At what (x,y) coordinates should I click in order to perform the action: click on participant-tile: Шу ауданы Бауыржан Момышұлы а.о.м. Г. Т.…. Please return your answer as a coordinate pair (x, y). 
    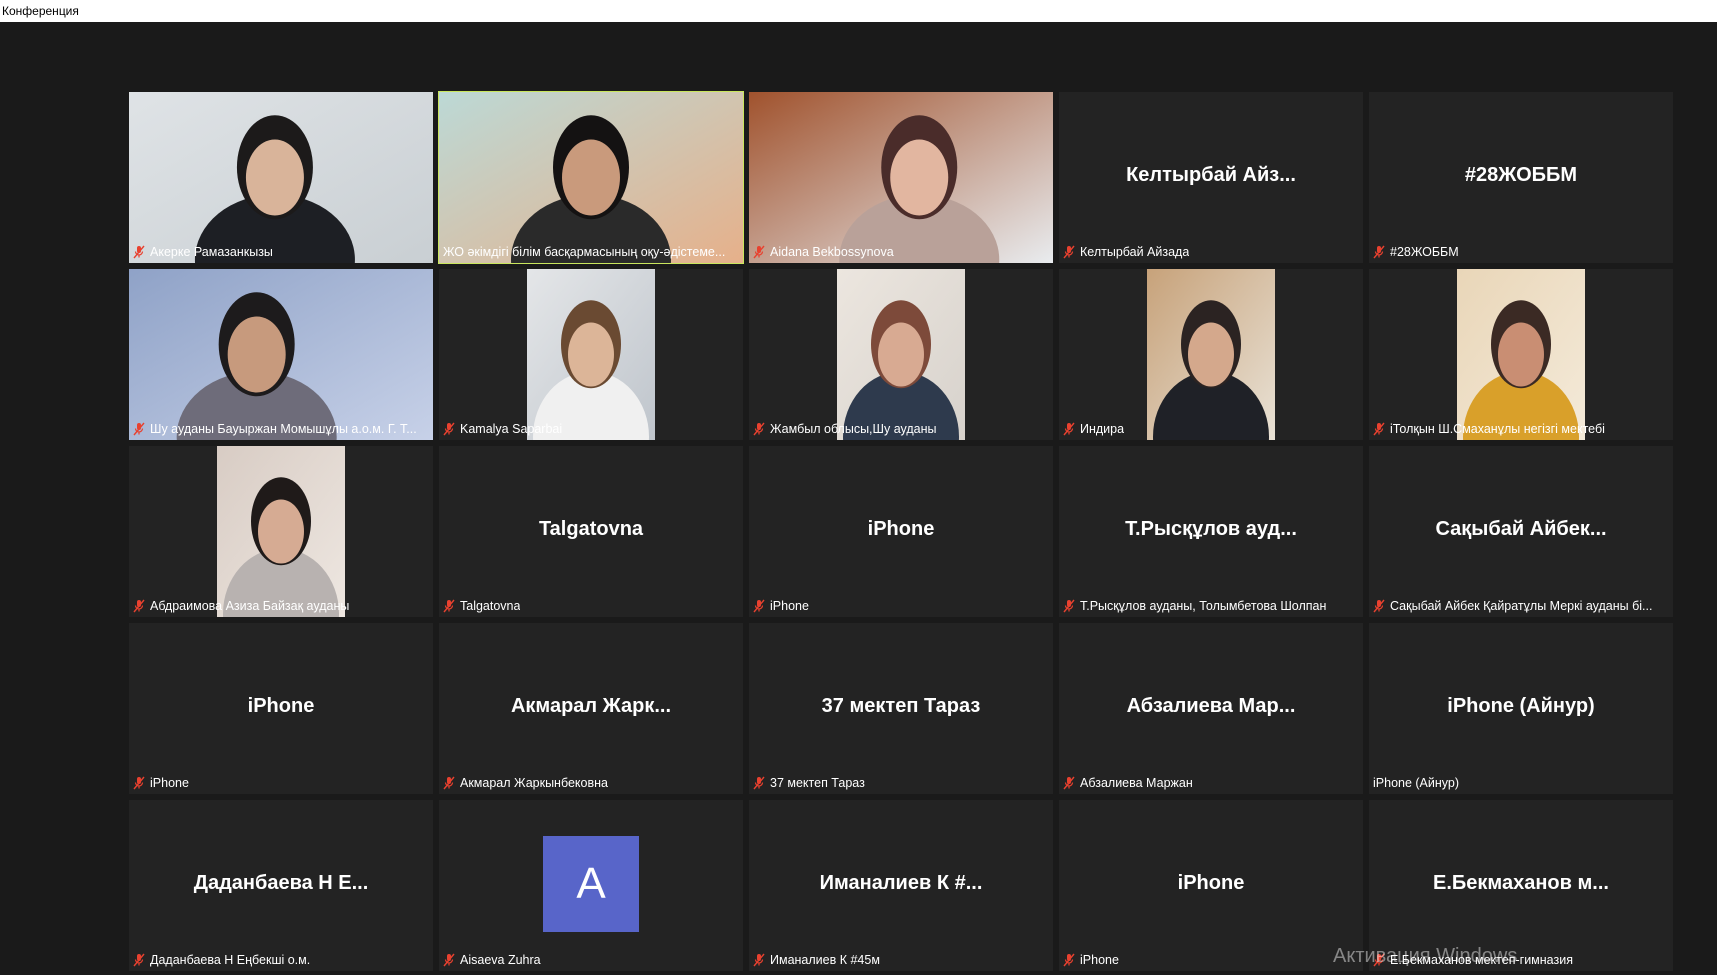
    Looking at the image, I should click on (281, 354).